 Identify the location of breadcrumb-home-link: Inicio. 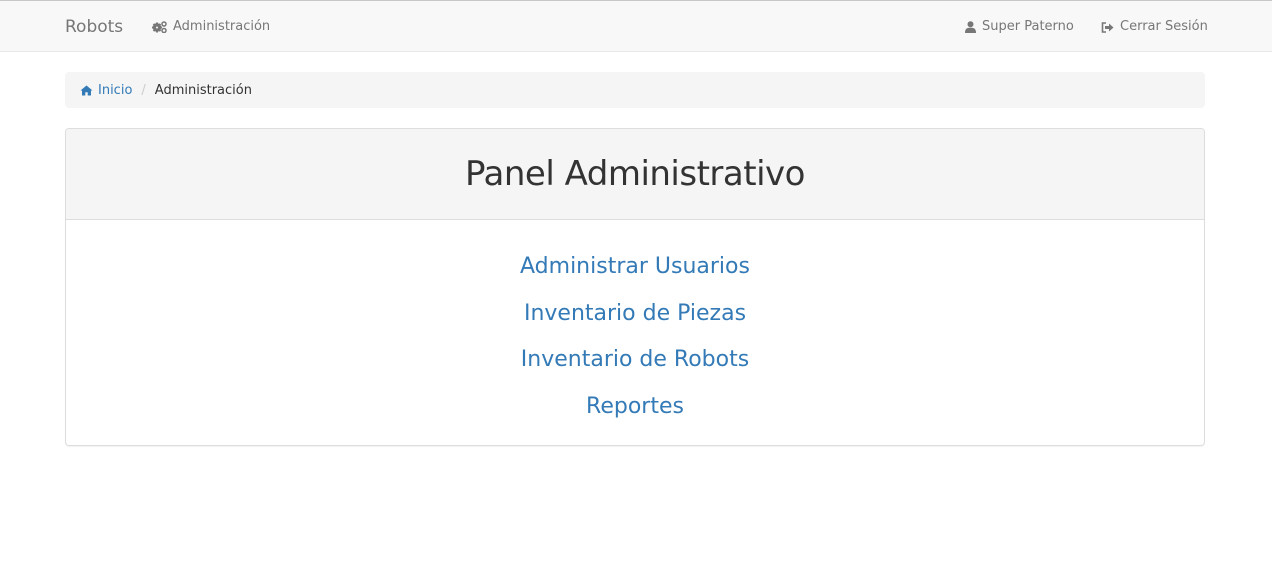
(106, 90).